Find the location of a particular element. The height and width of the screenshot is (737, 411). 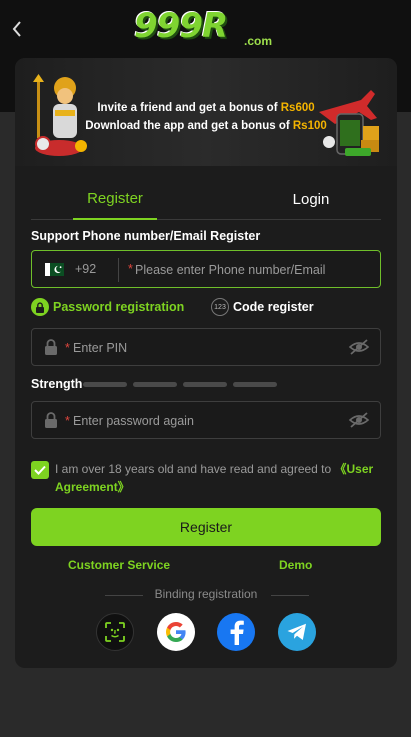

confirm-password-field: * is located at coordinates (206, 420).